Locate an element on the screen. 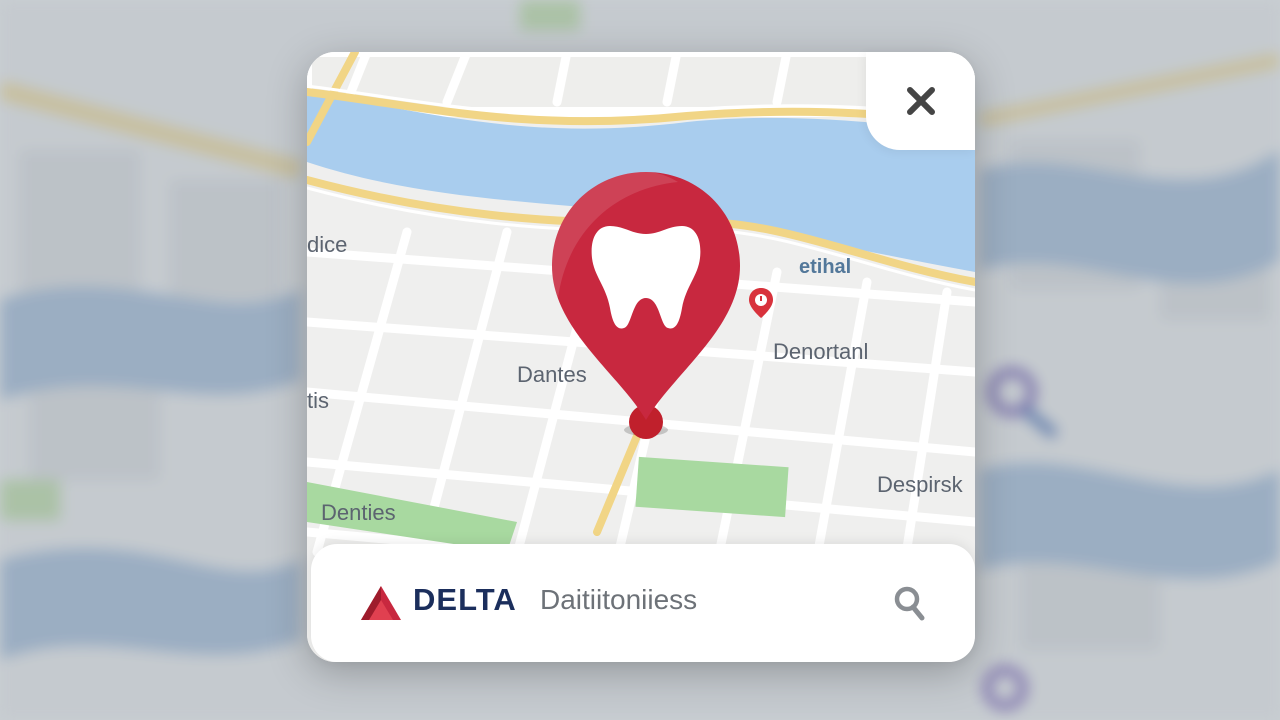 The width and height of the screenshot is (1280, 720). search-input: Daitiitoniiess is located at coordinates (618, 600).